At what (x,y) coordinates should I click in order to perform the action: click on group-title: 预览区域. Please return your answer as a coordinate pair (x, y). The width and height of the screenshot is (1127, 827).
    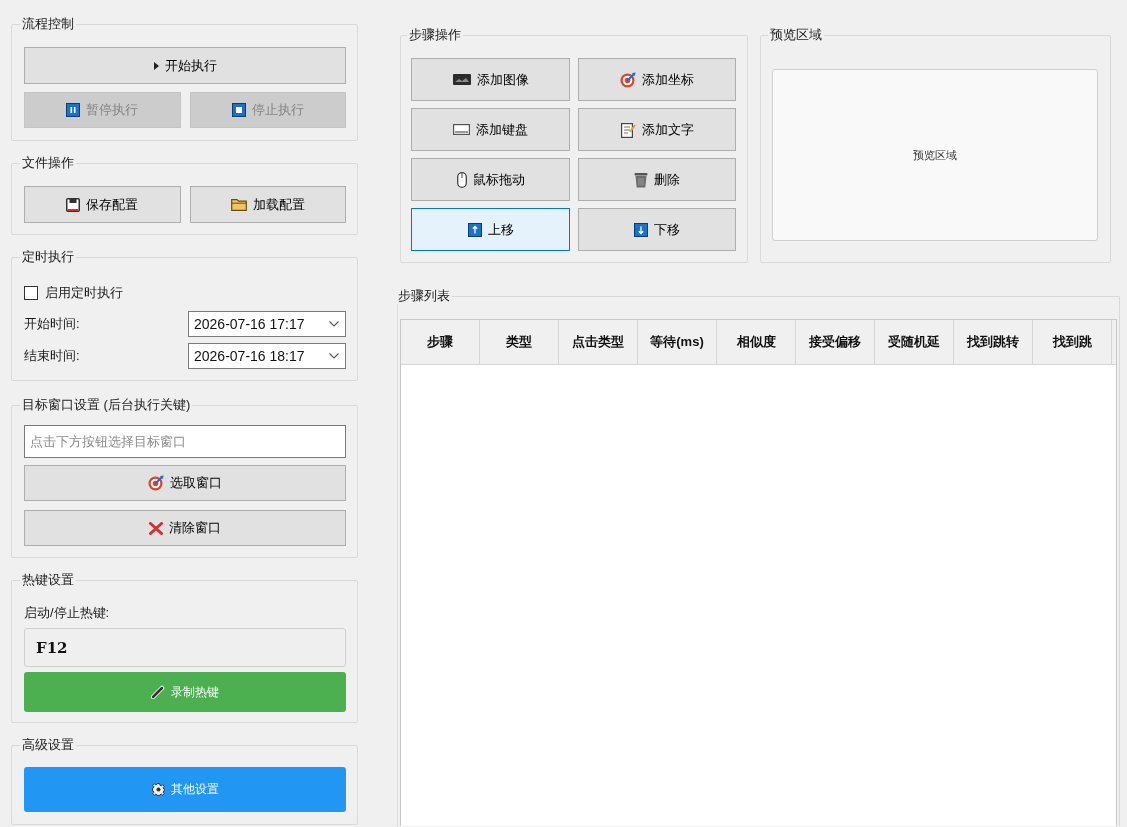
    Looking at the image, I should click on (796, 35).